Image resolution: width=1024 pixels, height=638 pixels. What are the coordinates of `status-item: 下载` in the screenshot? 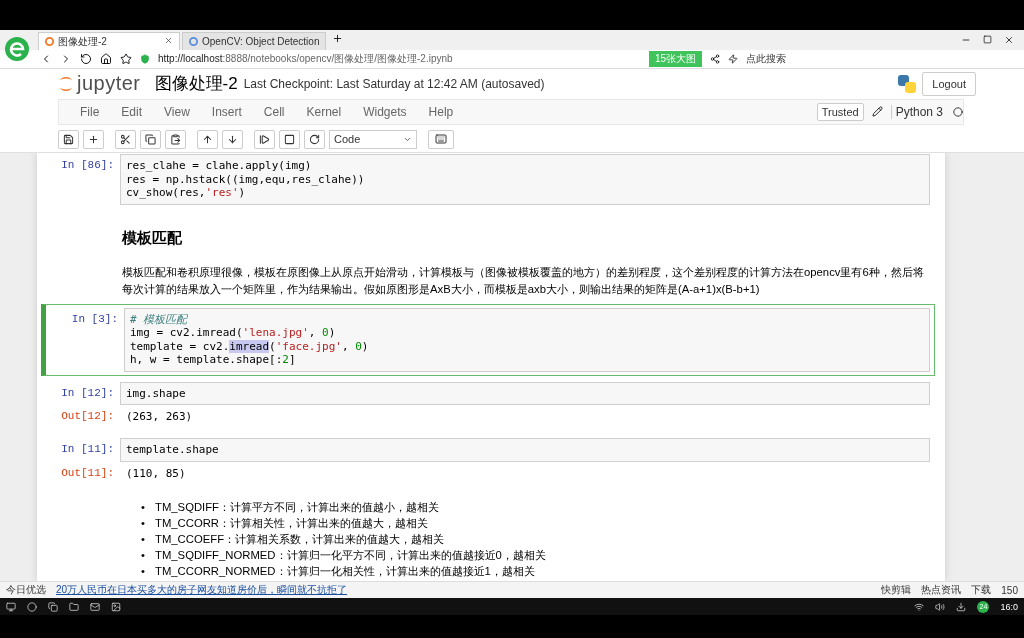 It's located at (981, 590).